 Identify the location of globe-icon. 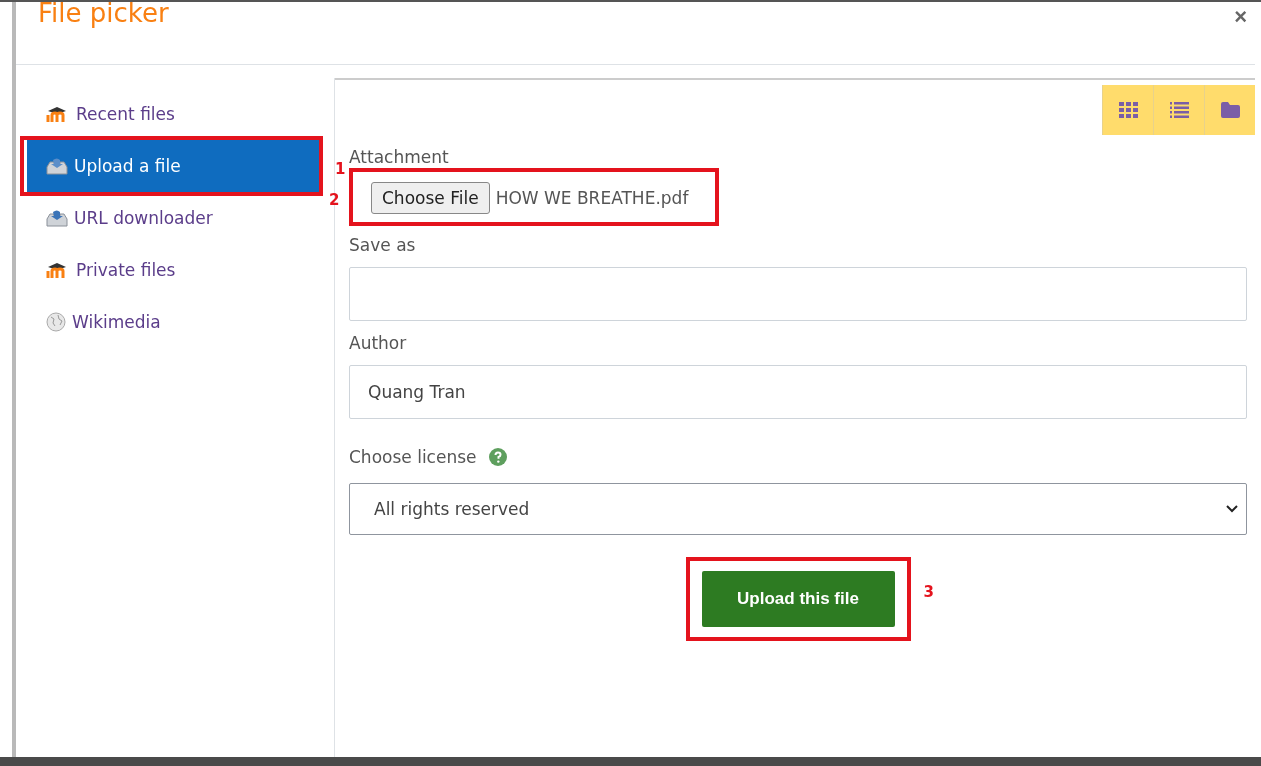
(56, 322).